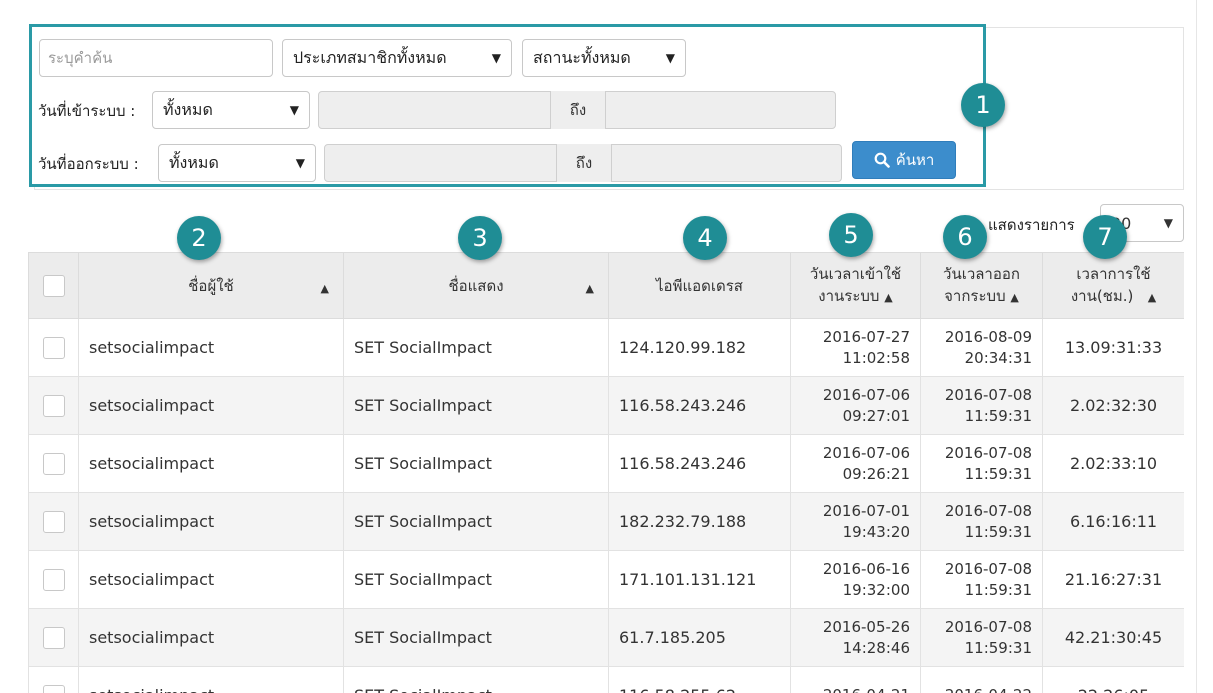 This screenshot has height=693, width=1213. I want to click on header-login-time: วันเวลาเข้าใช้ งานระบบ ▲, so click(855, 285).